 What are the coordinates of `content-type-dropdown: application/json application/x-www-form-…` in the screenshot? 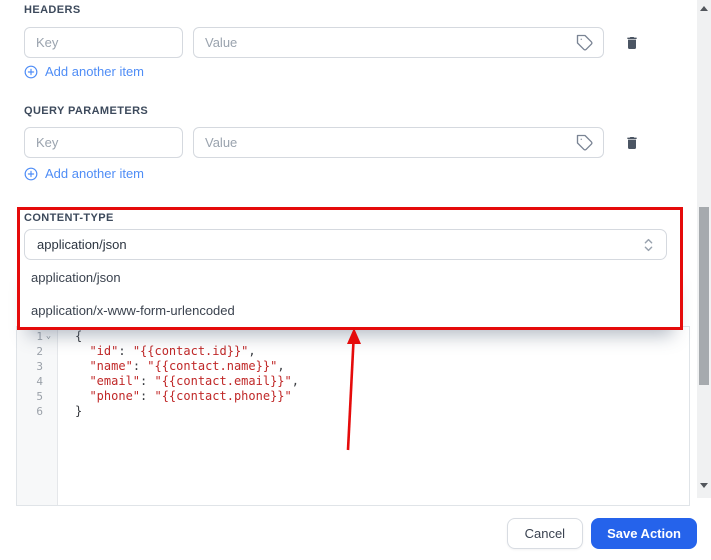 It's located at (350, 294).